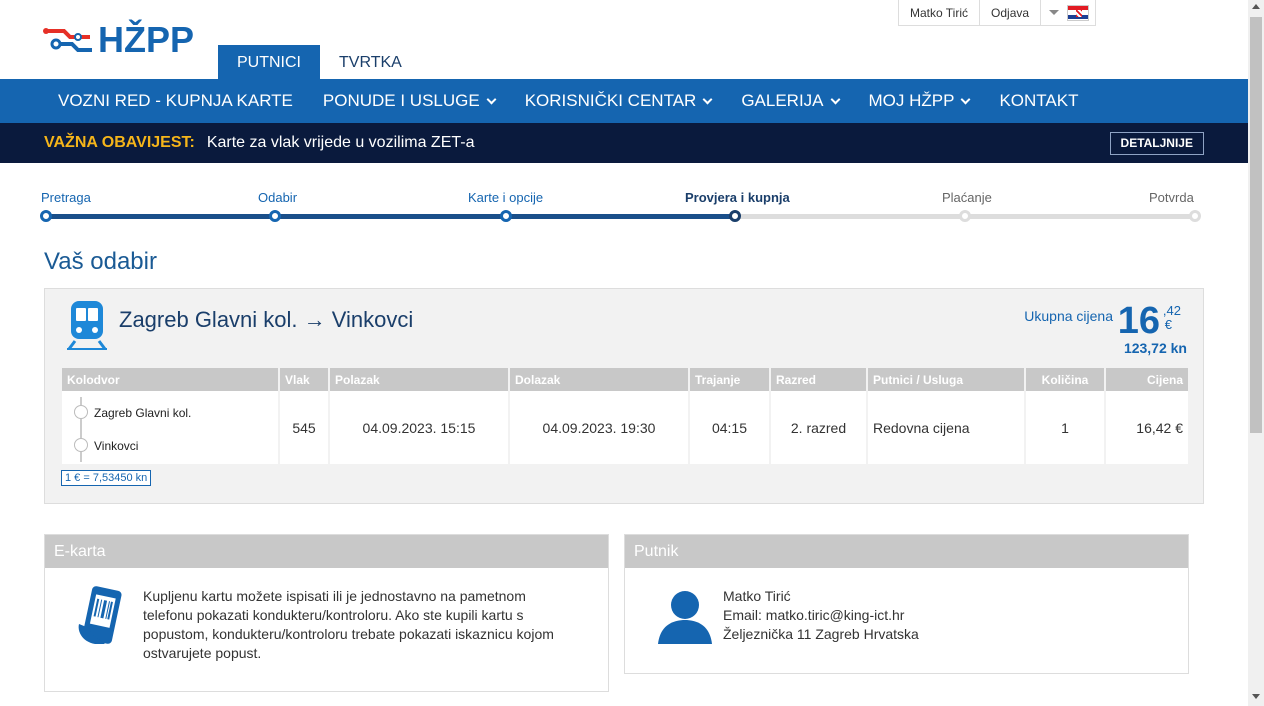  I want to click on passenger-type: Redovna cijena, so click(947, 427).